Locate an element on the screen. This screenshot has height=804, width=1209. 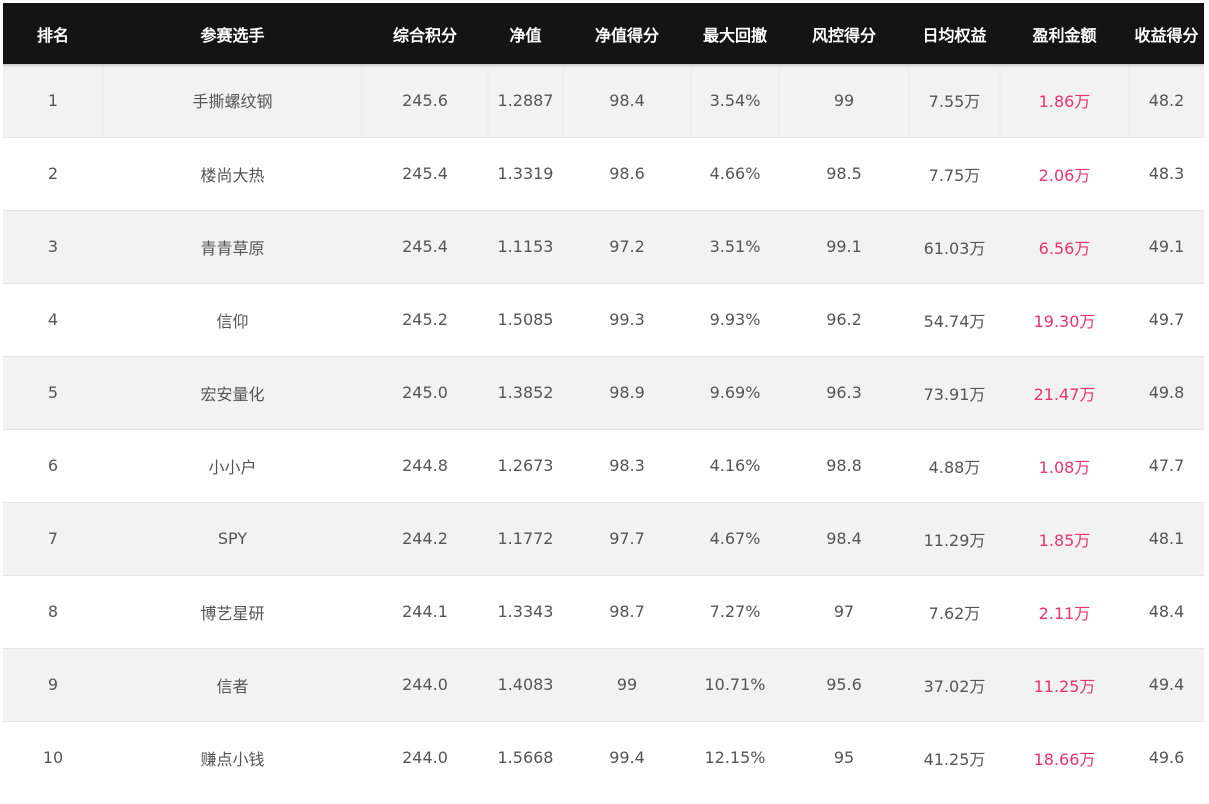
net-value-cell: 1.5085 is located at coordinates (525, 319).